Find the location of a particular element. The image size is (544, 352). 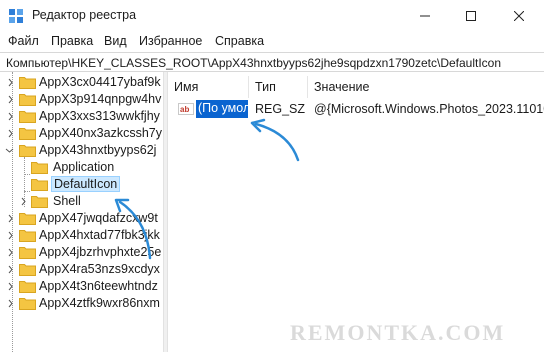

tree-item: Application is located at coordinates (81, 167).